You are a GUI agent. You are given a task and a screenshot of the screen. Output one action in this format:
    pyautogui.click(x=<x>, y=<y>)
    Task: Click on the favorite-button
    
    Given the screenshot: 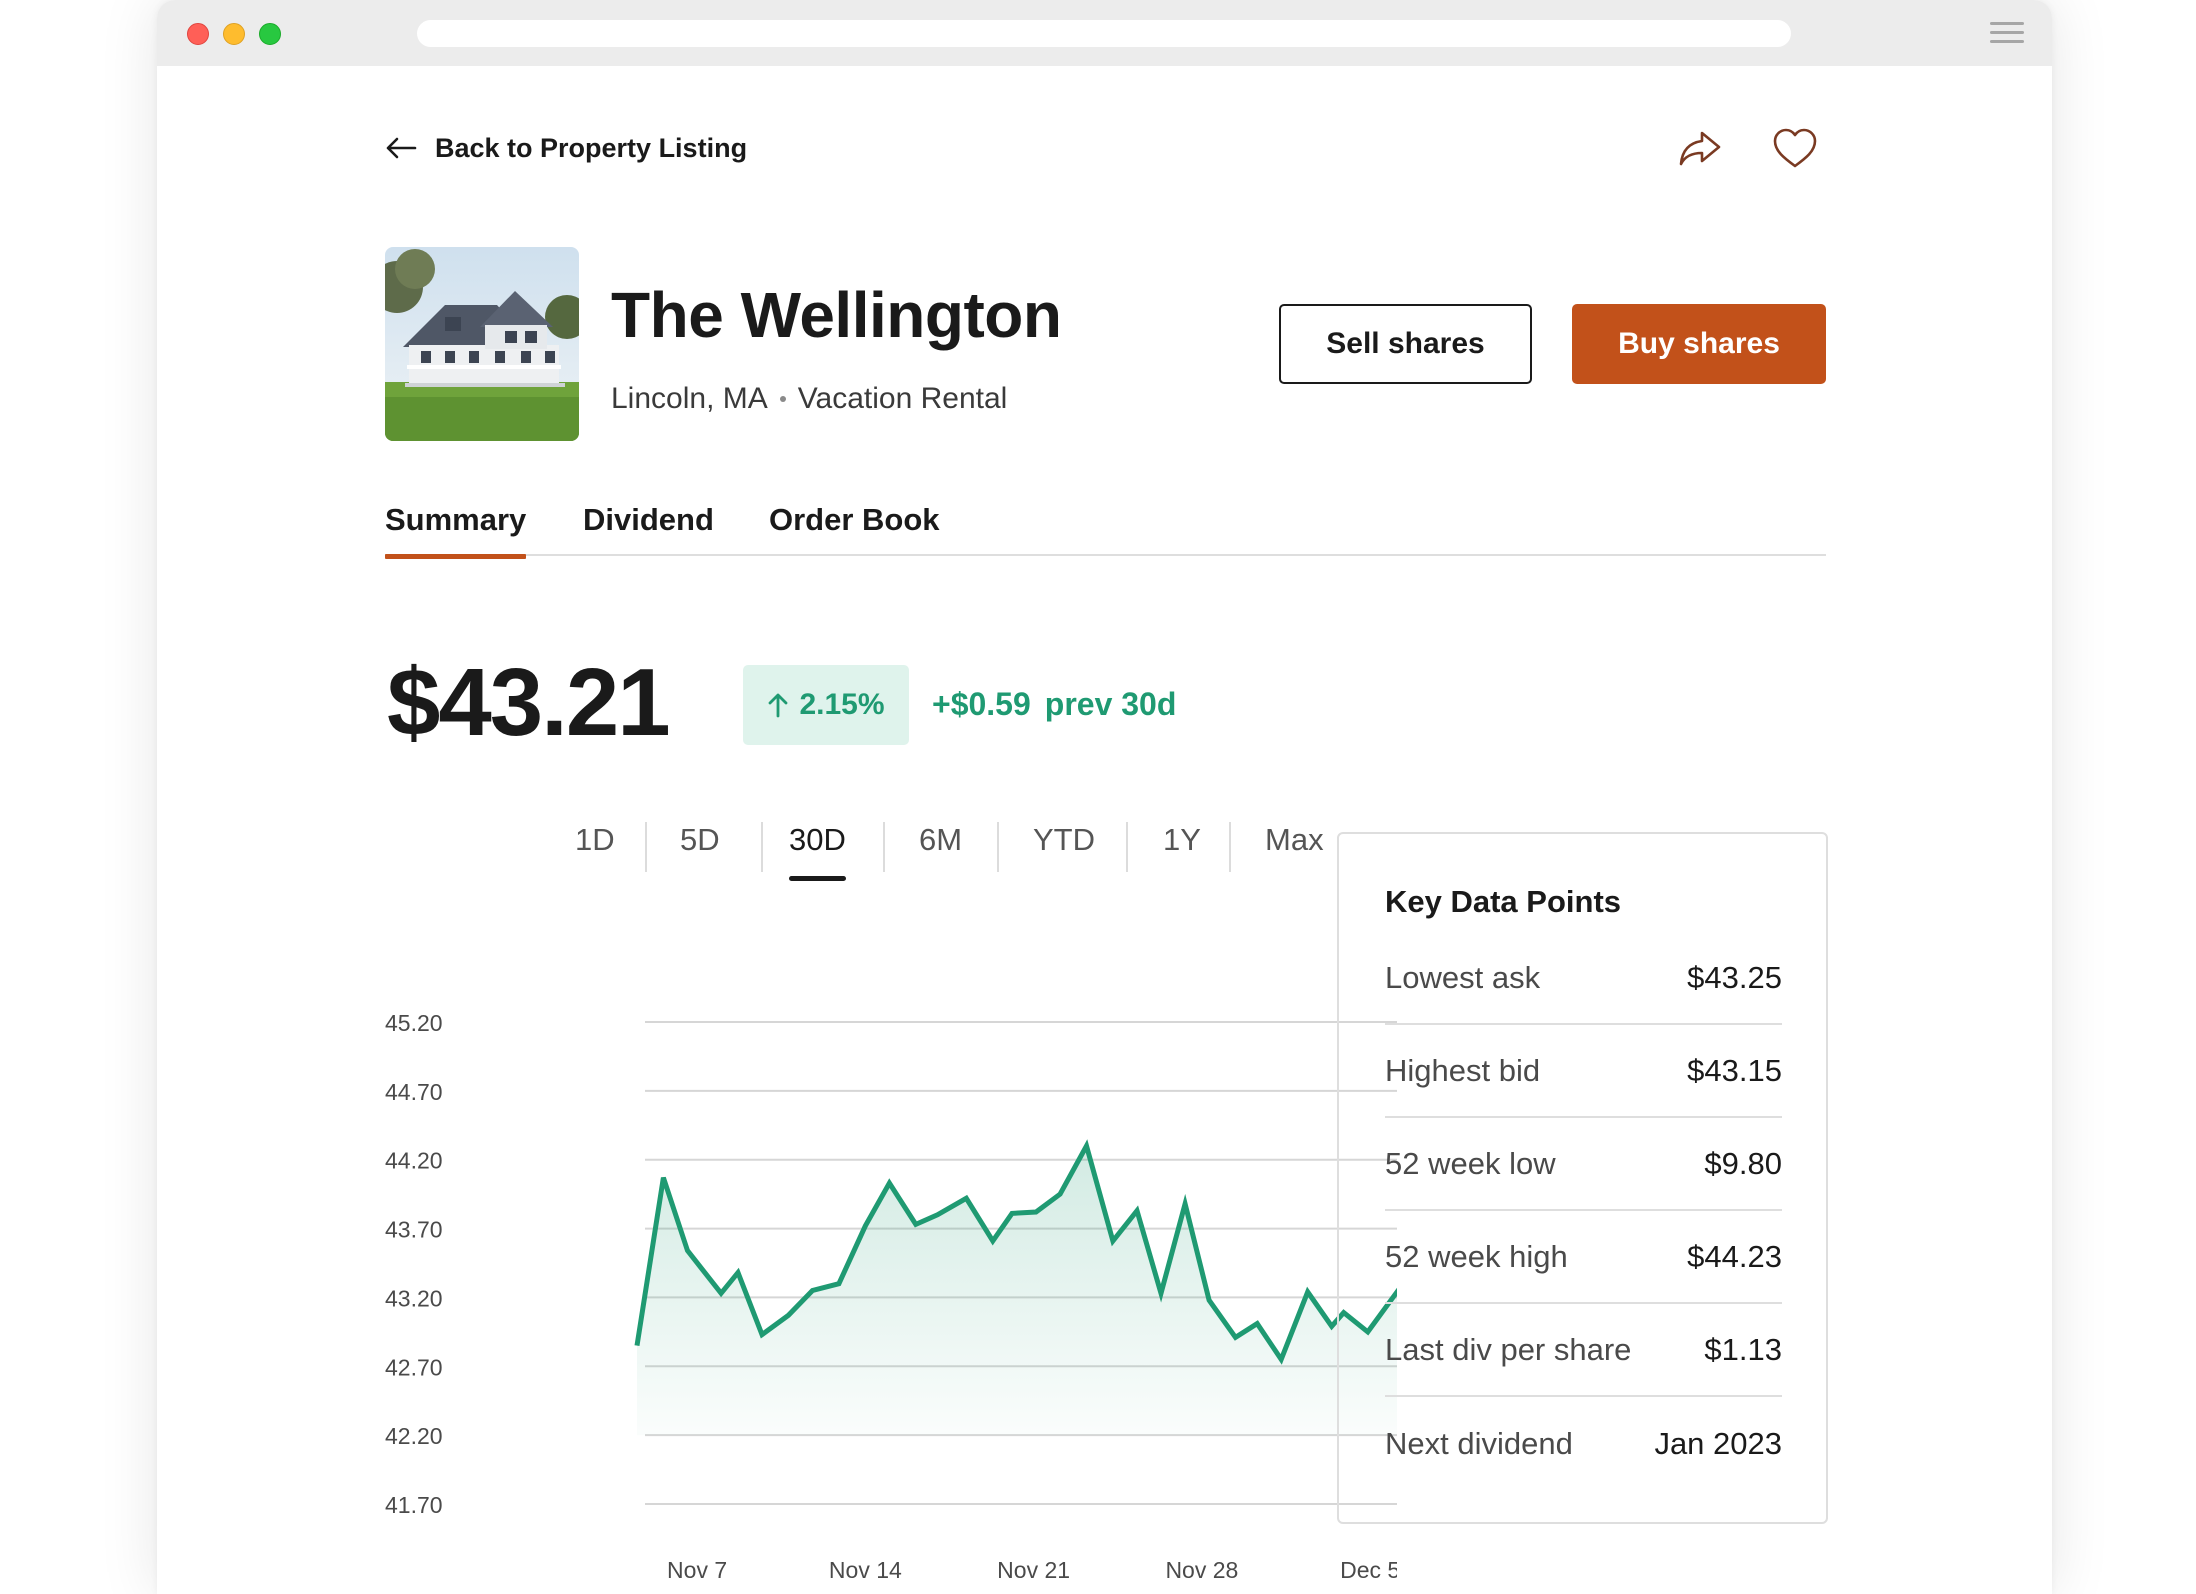 What is the action you would take?
    pyautogui.click(x=1795, y=149)
    